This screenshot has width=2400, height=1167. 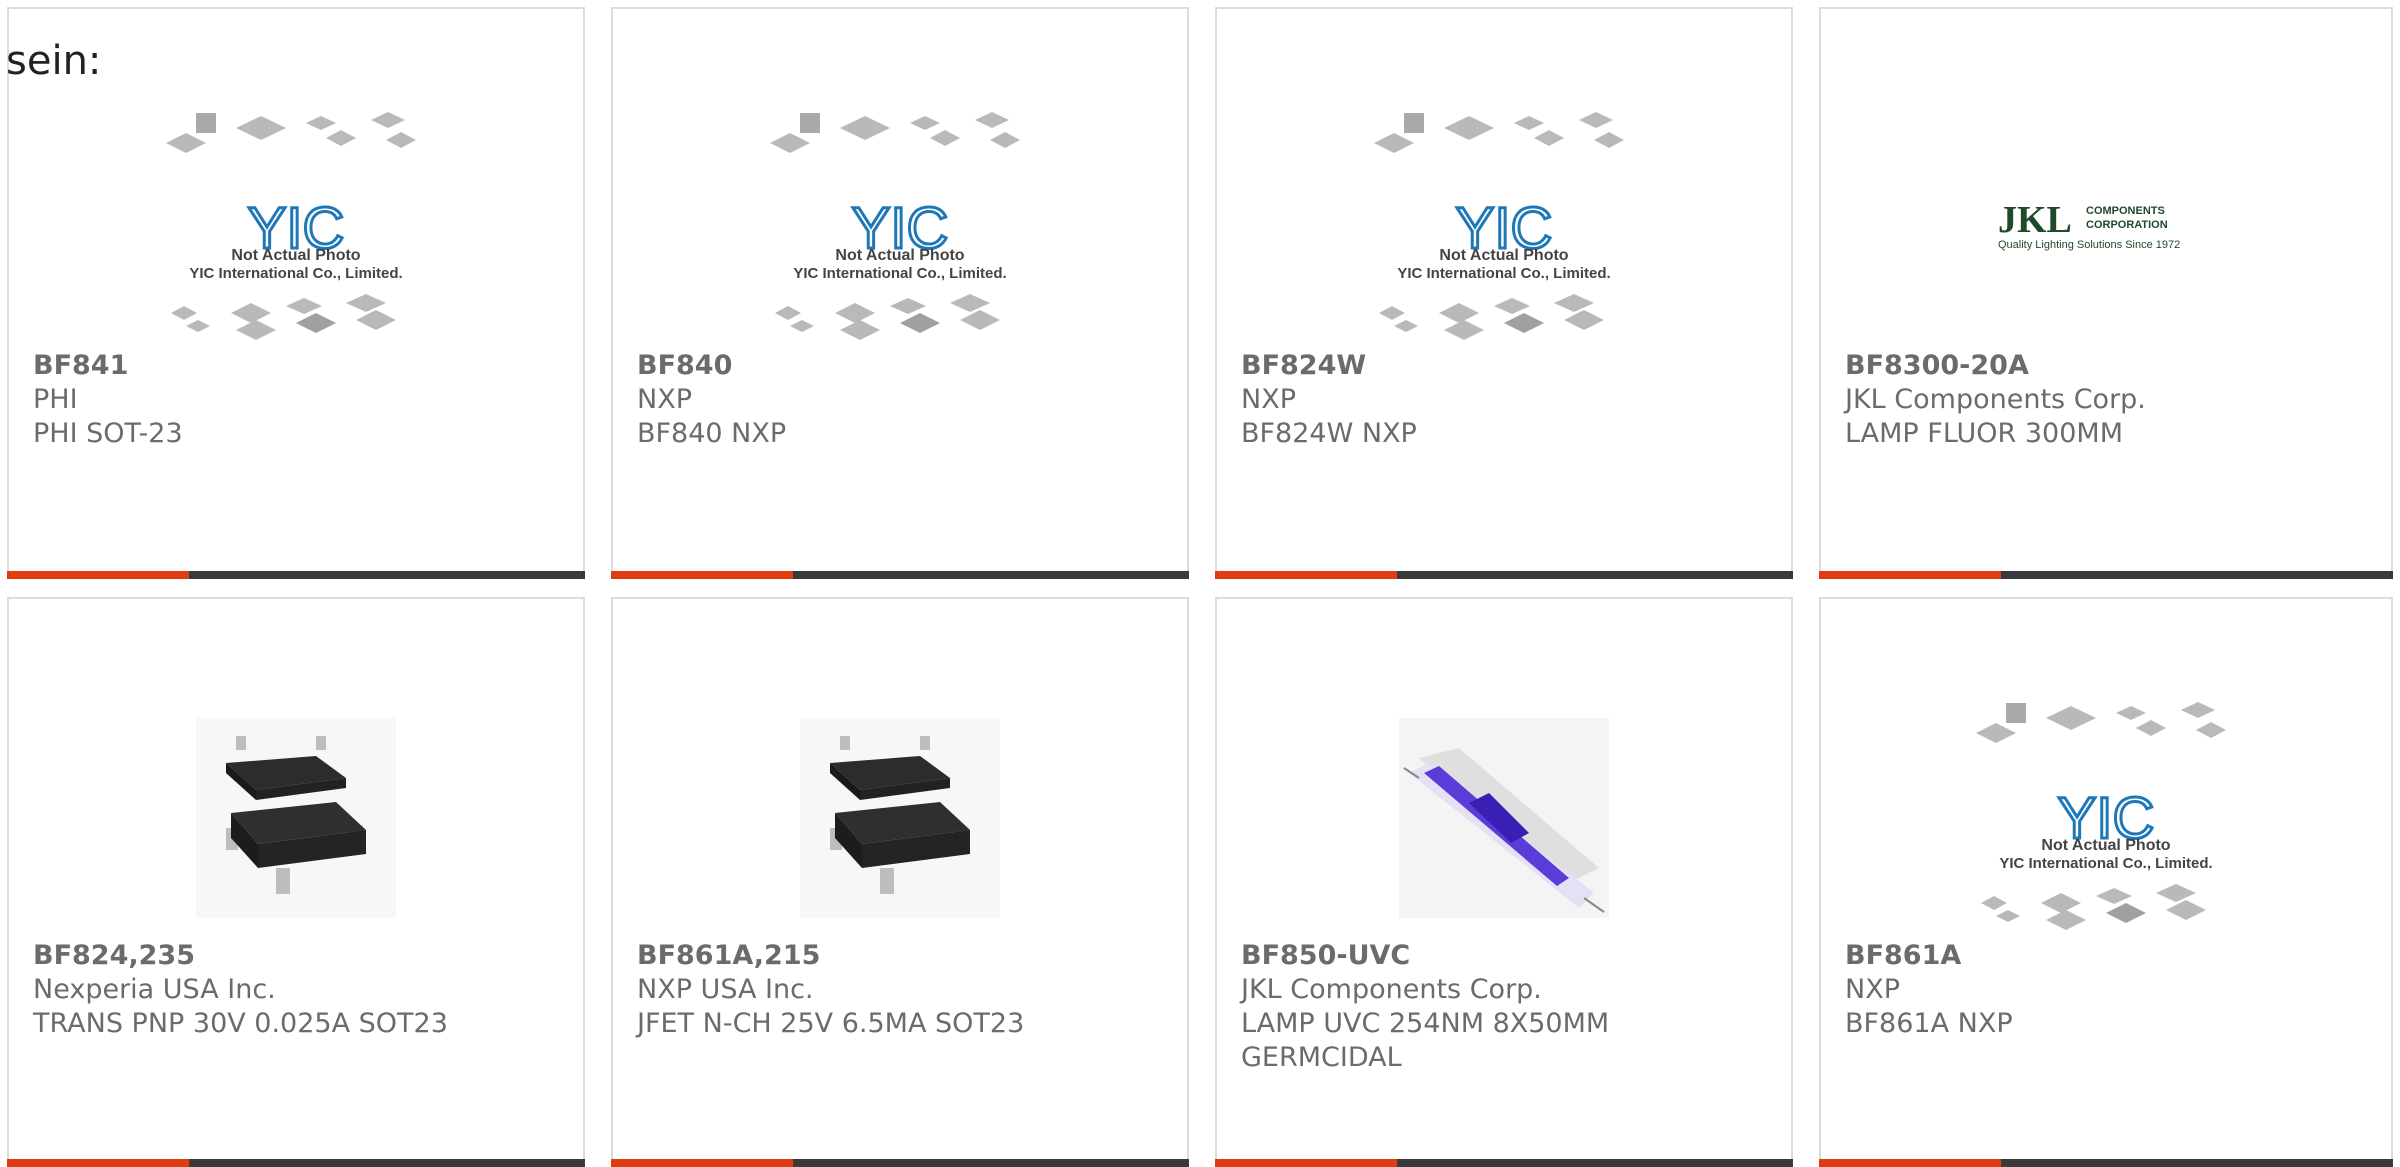 What do you see at coordinates (1506, 956) in the screenshot?
I see `part-number: BF850-UVC` at bounding box center [1506, 956].